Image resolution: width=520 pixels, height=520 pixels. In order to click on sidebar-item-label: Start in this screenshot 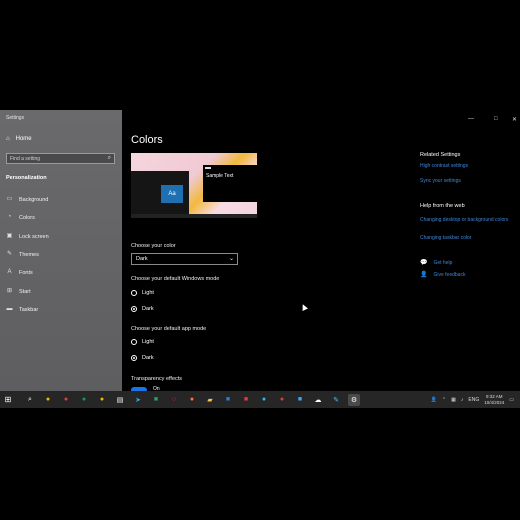, I will do `click(25, 291)`.